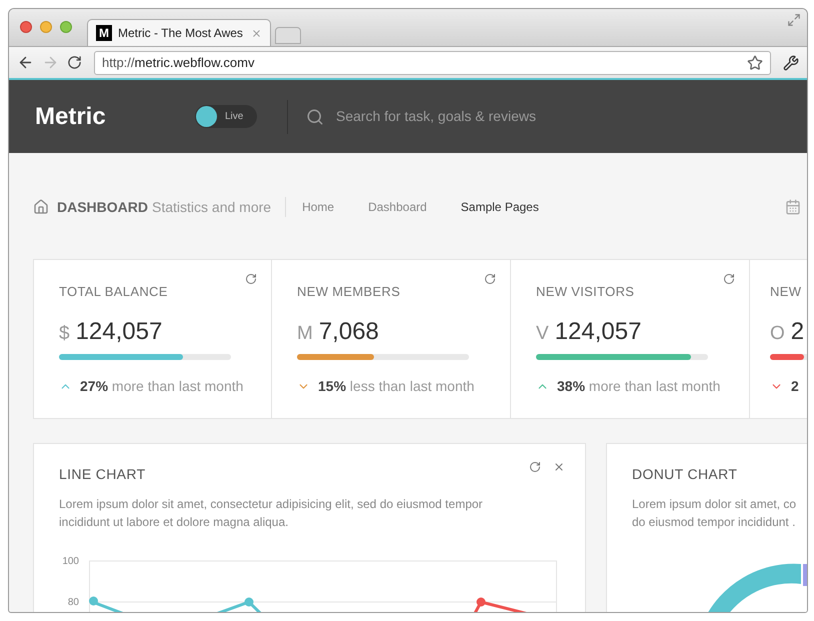 The width and height of the screenshot is (814, 621). What do you see at coordinates (536, 116) in the screenshot?
I see `search-field: Search for task, goals & reviews` at bounding box center [536, 116].